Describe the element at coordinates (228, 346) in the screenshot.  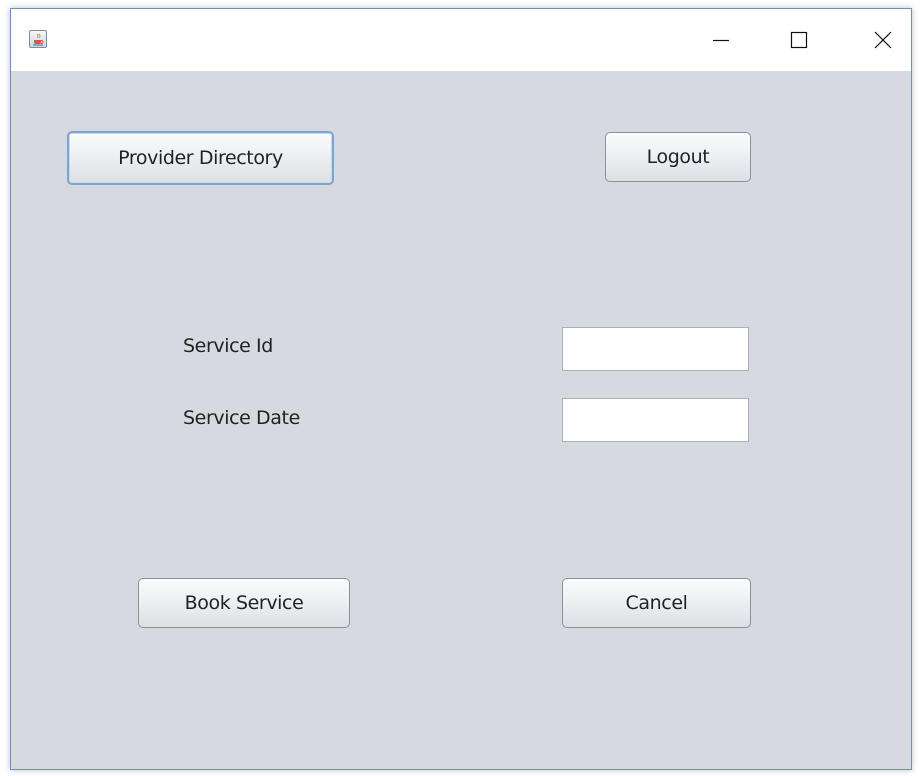
I see `service-id-label: Service Id` at that location.